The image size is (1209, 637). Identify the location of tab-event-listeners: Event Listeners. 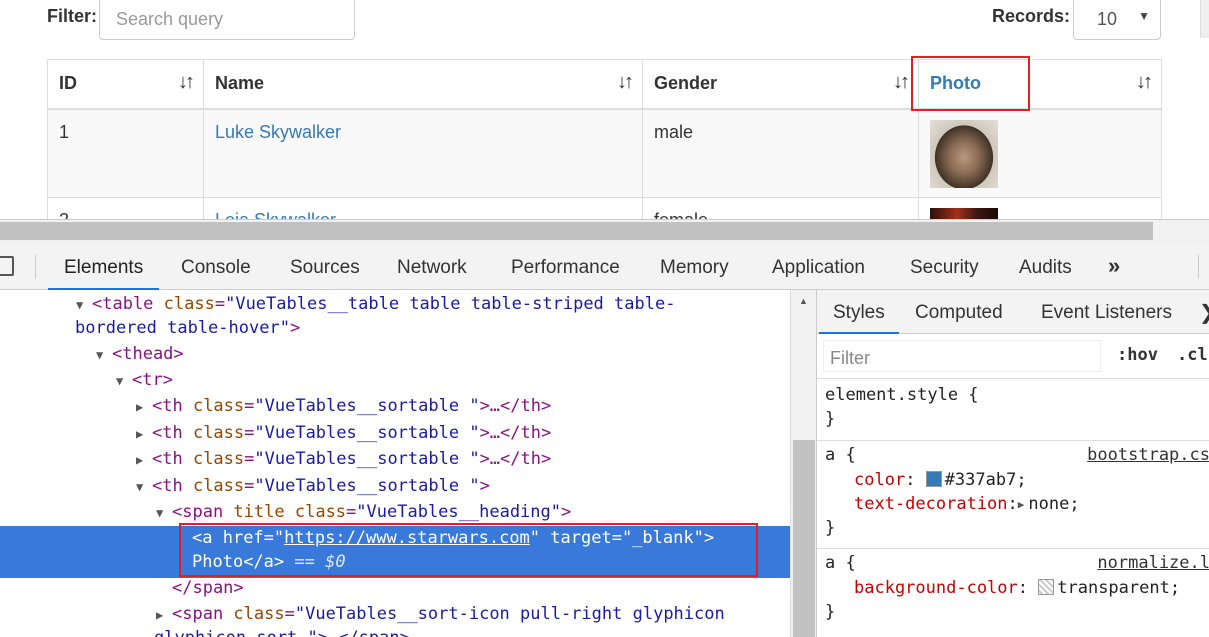
(1106, 313).